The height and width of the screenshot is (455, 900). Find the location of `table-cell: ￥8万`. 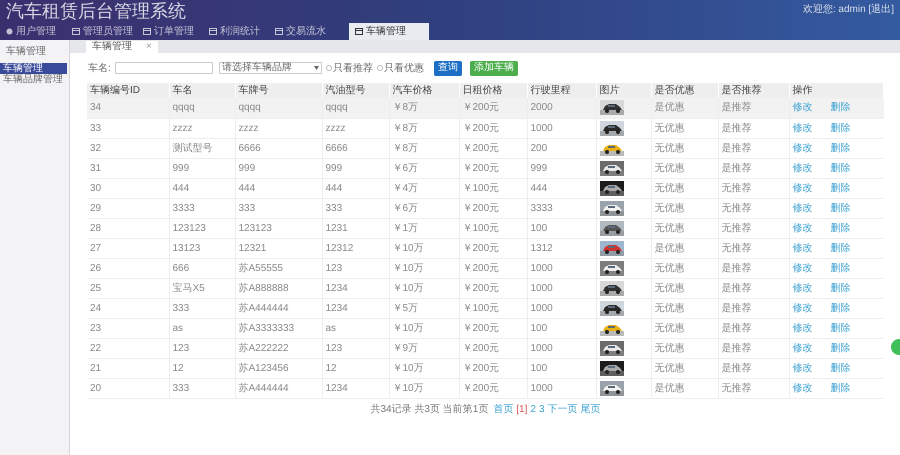

table-cell: ￥8万 is located at coordinates (424, 108).